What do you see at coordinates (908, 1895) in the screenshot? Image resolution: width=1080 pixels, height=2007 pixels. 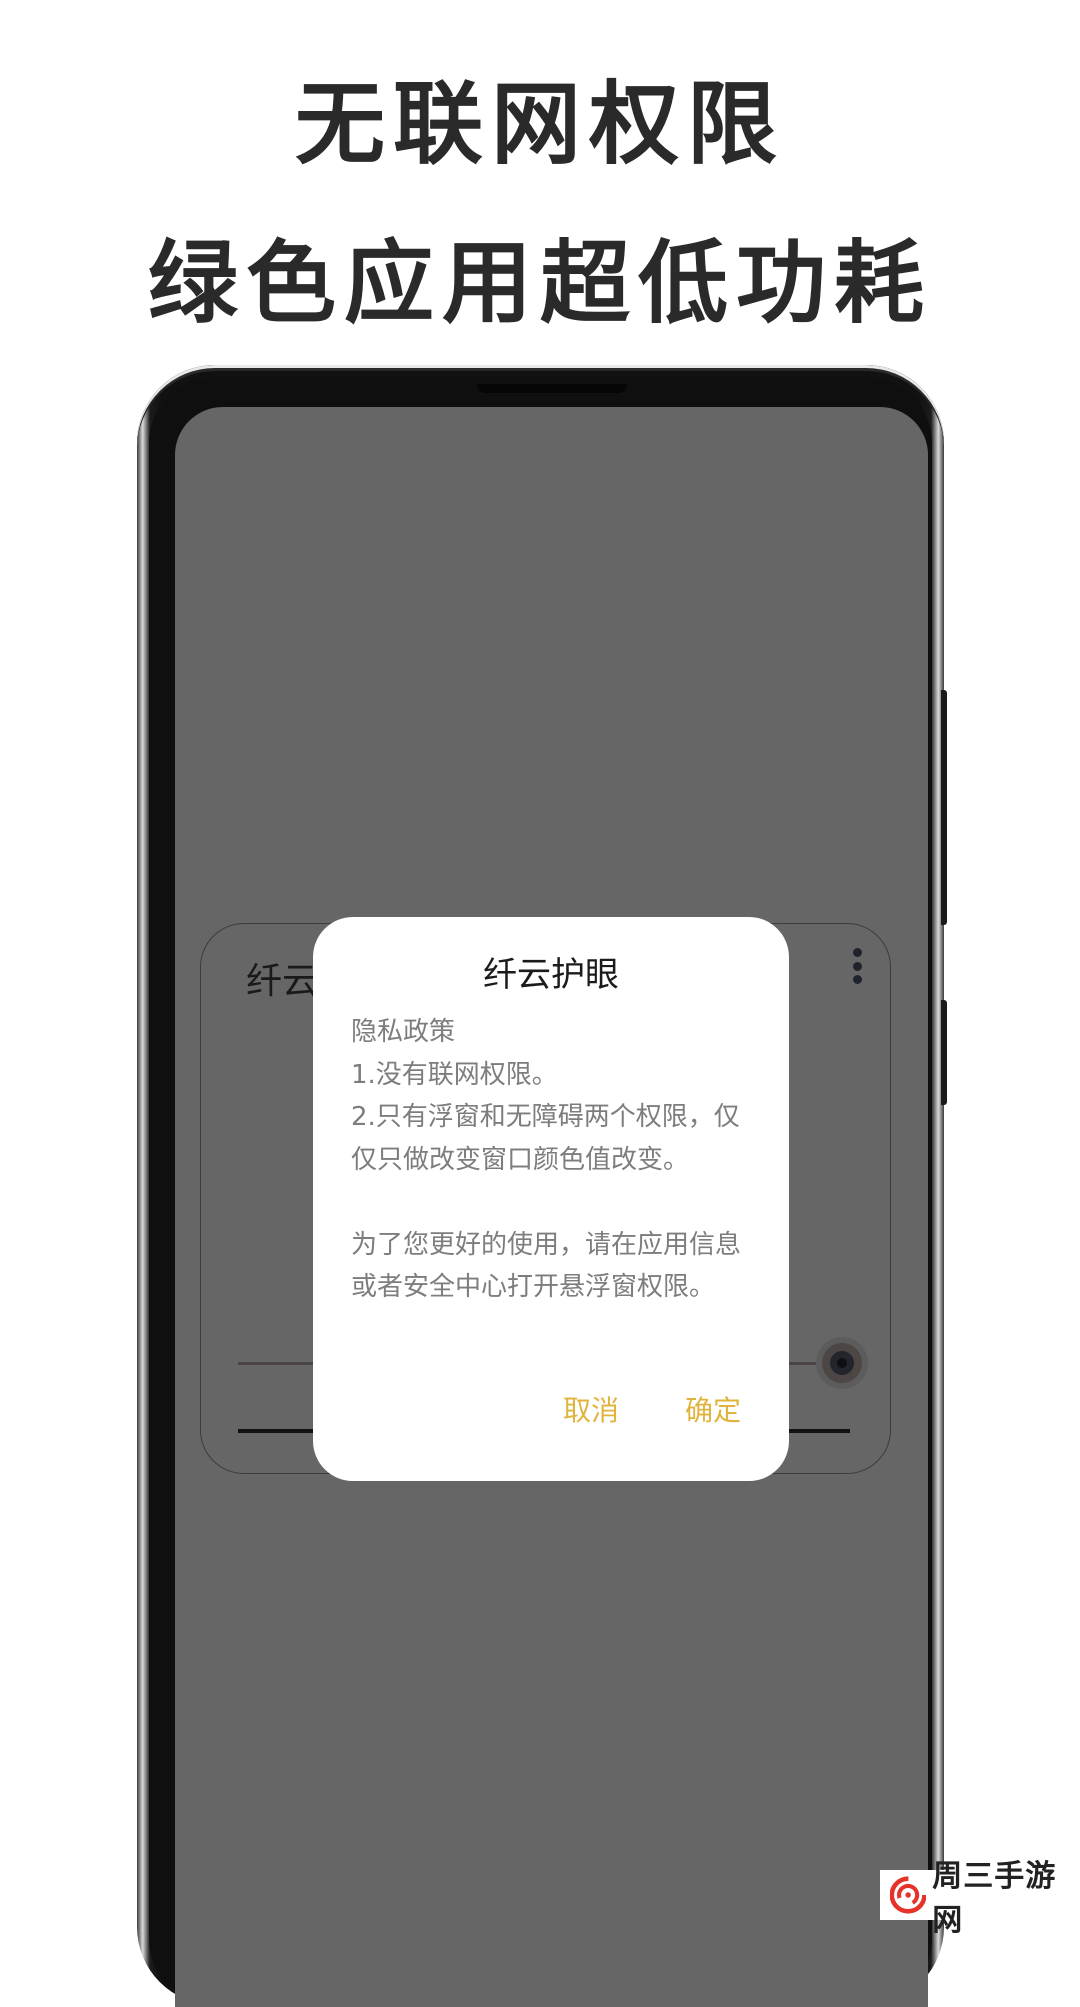 I see `swirl-logo-icon` at bounding box center [908, 1895].